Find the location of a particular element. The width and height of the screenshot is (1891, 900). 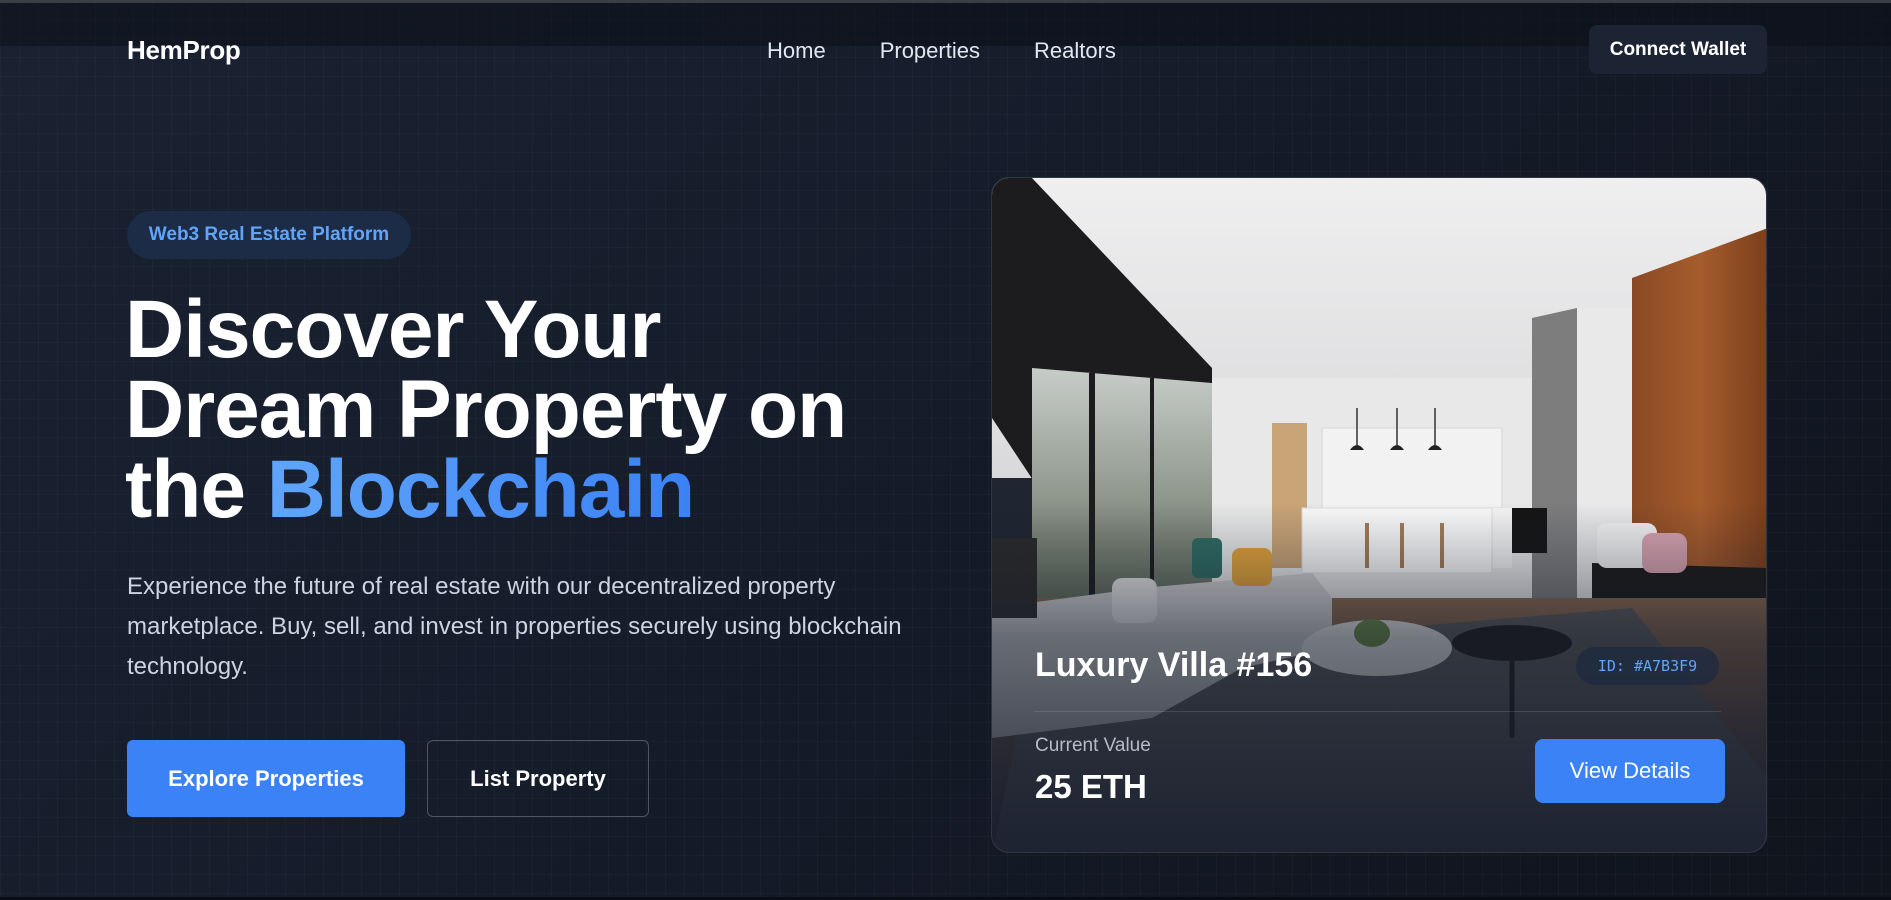

nav-home: Home is located at coordinates (796, 51).